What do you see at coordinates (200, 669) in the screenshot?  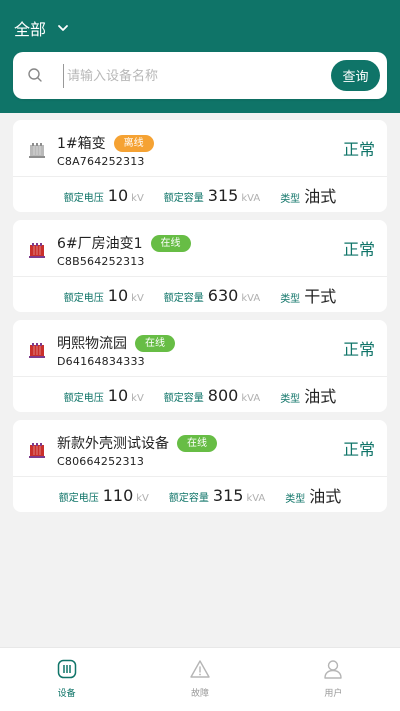 I see `warning-icon` at bounding box center [200, 669].